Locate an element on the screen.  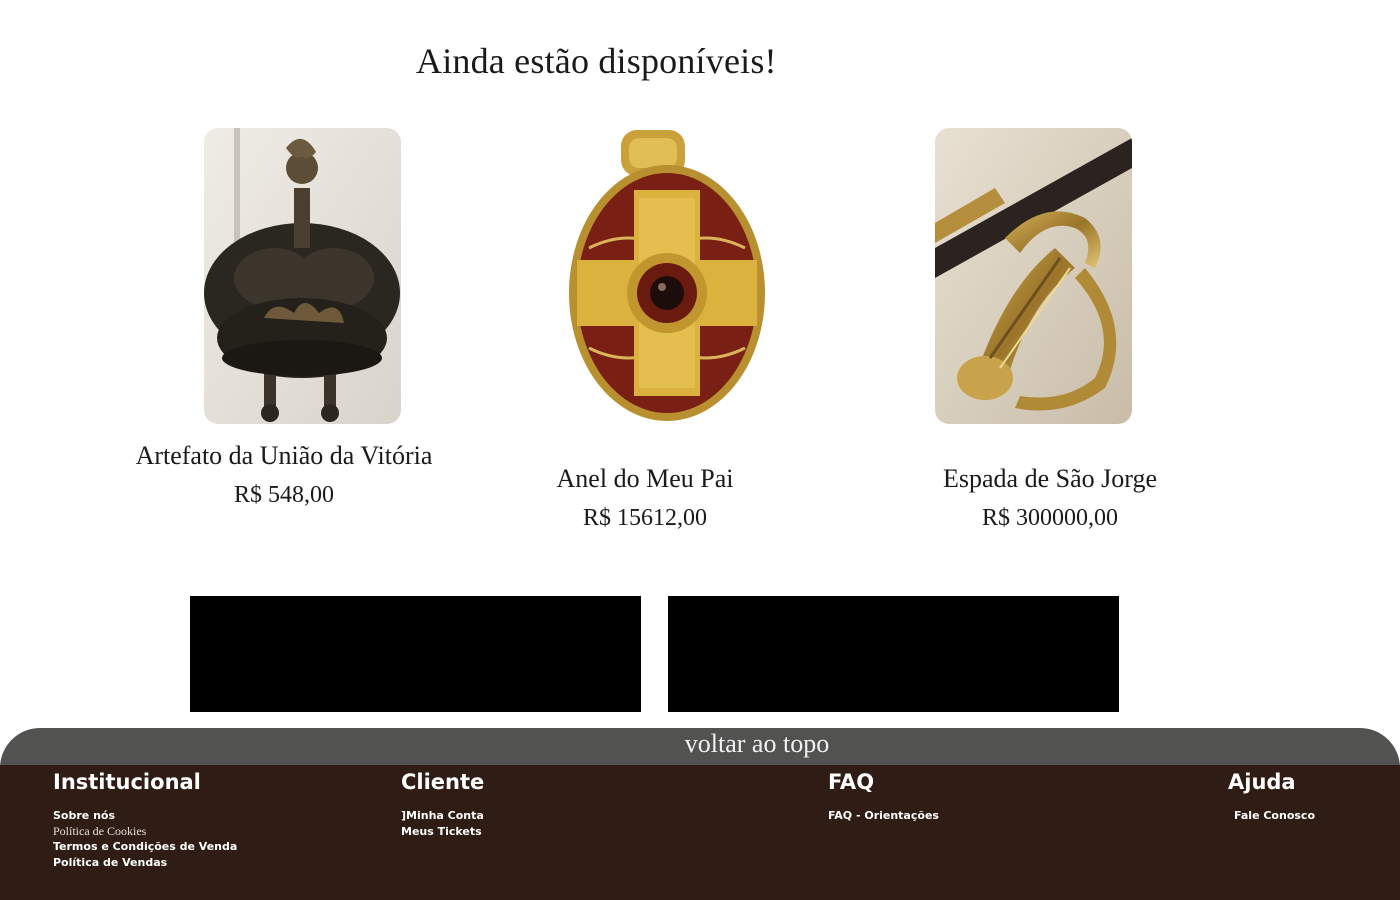
ornate-sword-hilt-image is located at coordinates (1033, 276).